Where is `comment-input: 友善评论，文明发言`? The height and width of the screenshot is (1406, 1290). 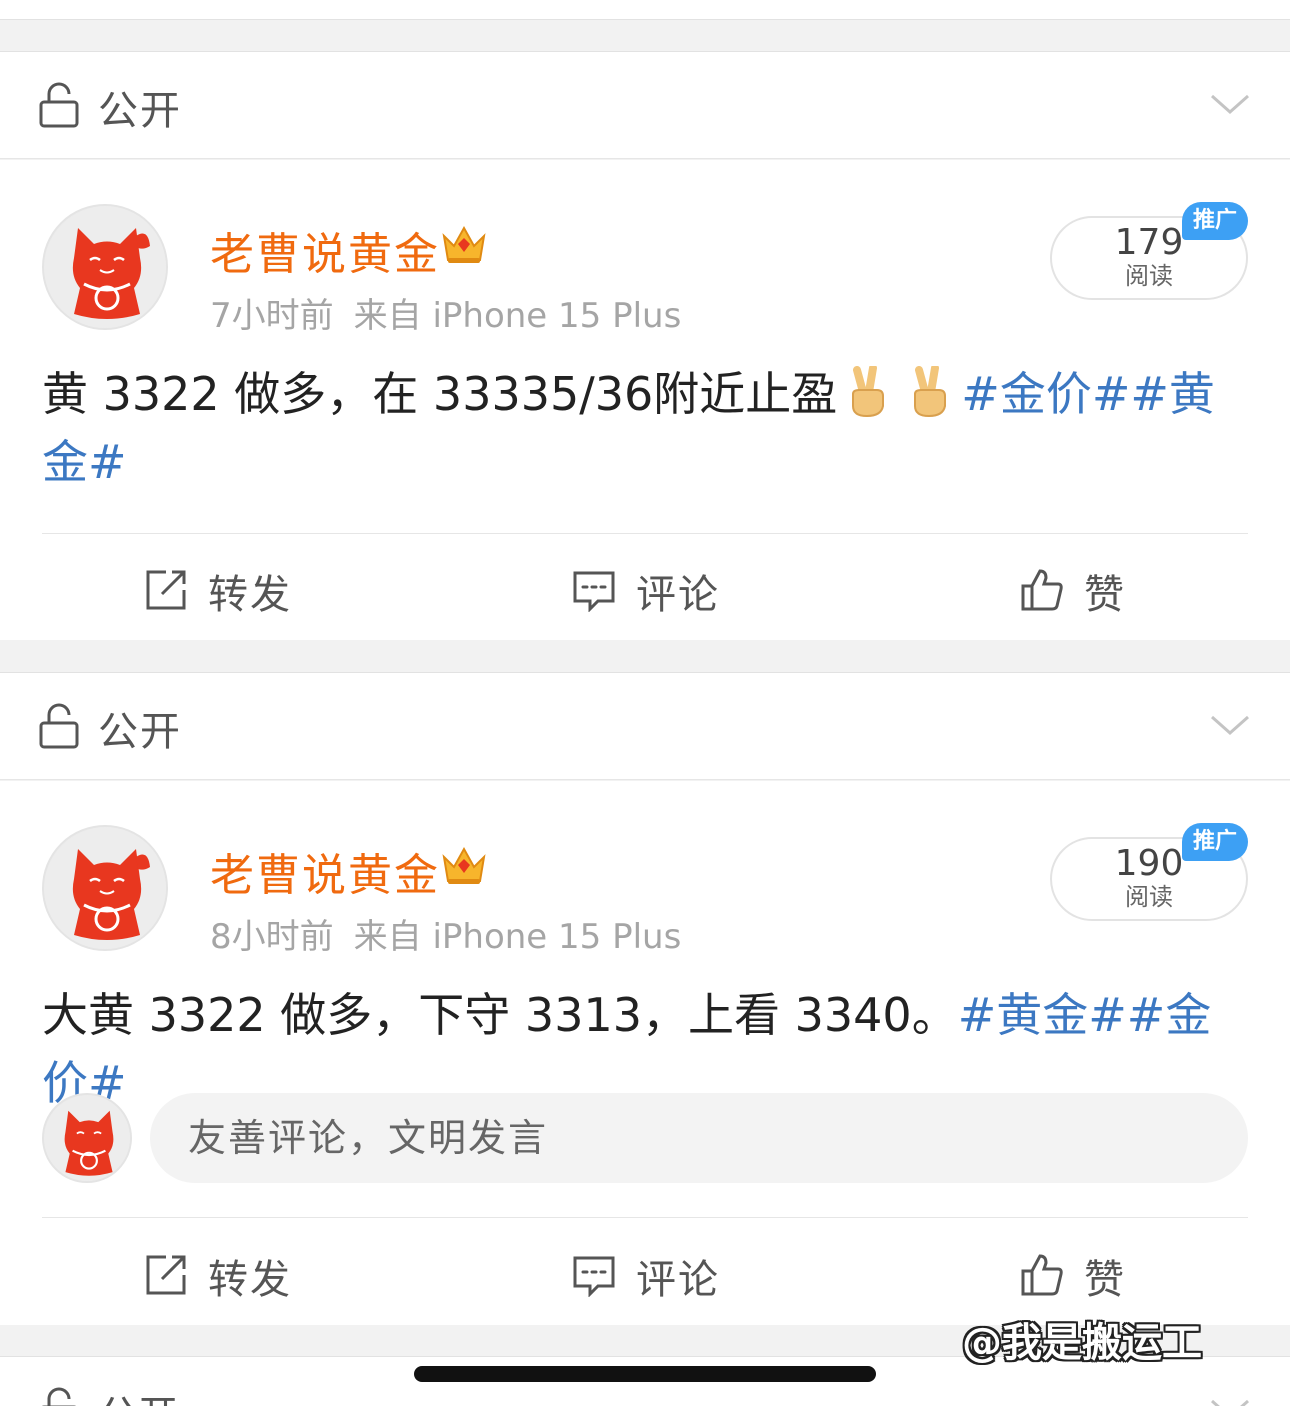 comment-input: 友善评论，文明发言 is located at coordinates (699, 1138).